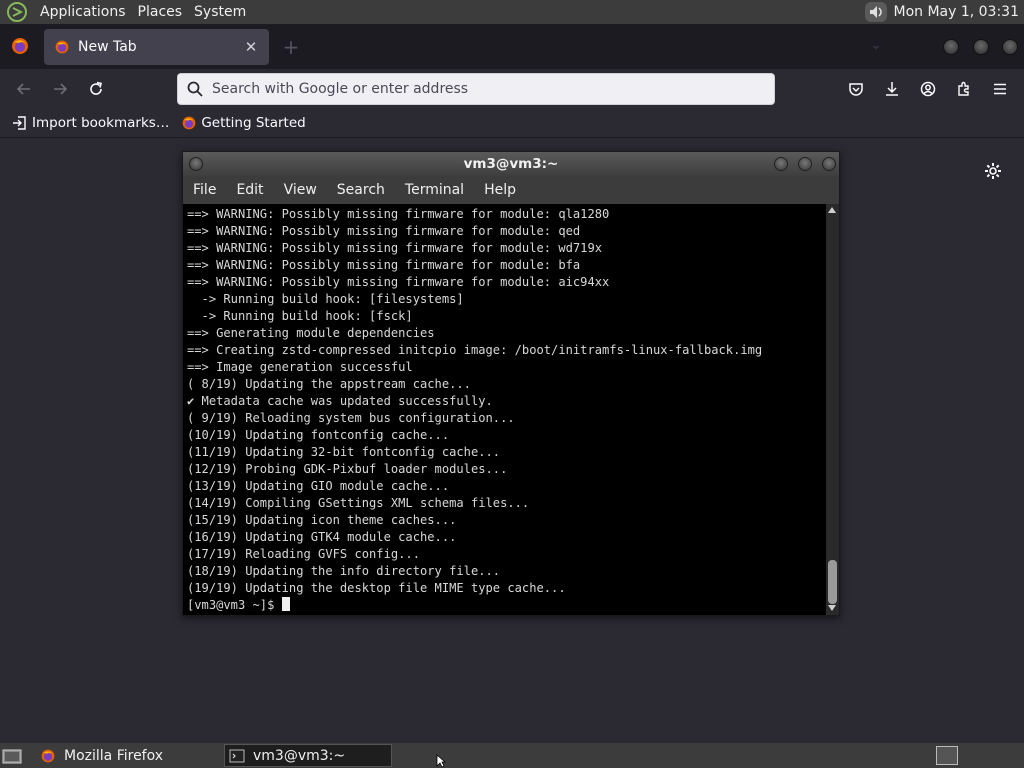 This screenshot has width=1024, height=768. What do you see at coordinates (285, 604) in the screenshot?
I see `text-cursor` at bounding box center [285, 604].